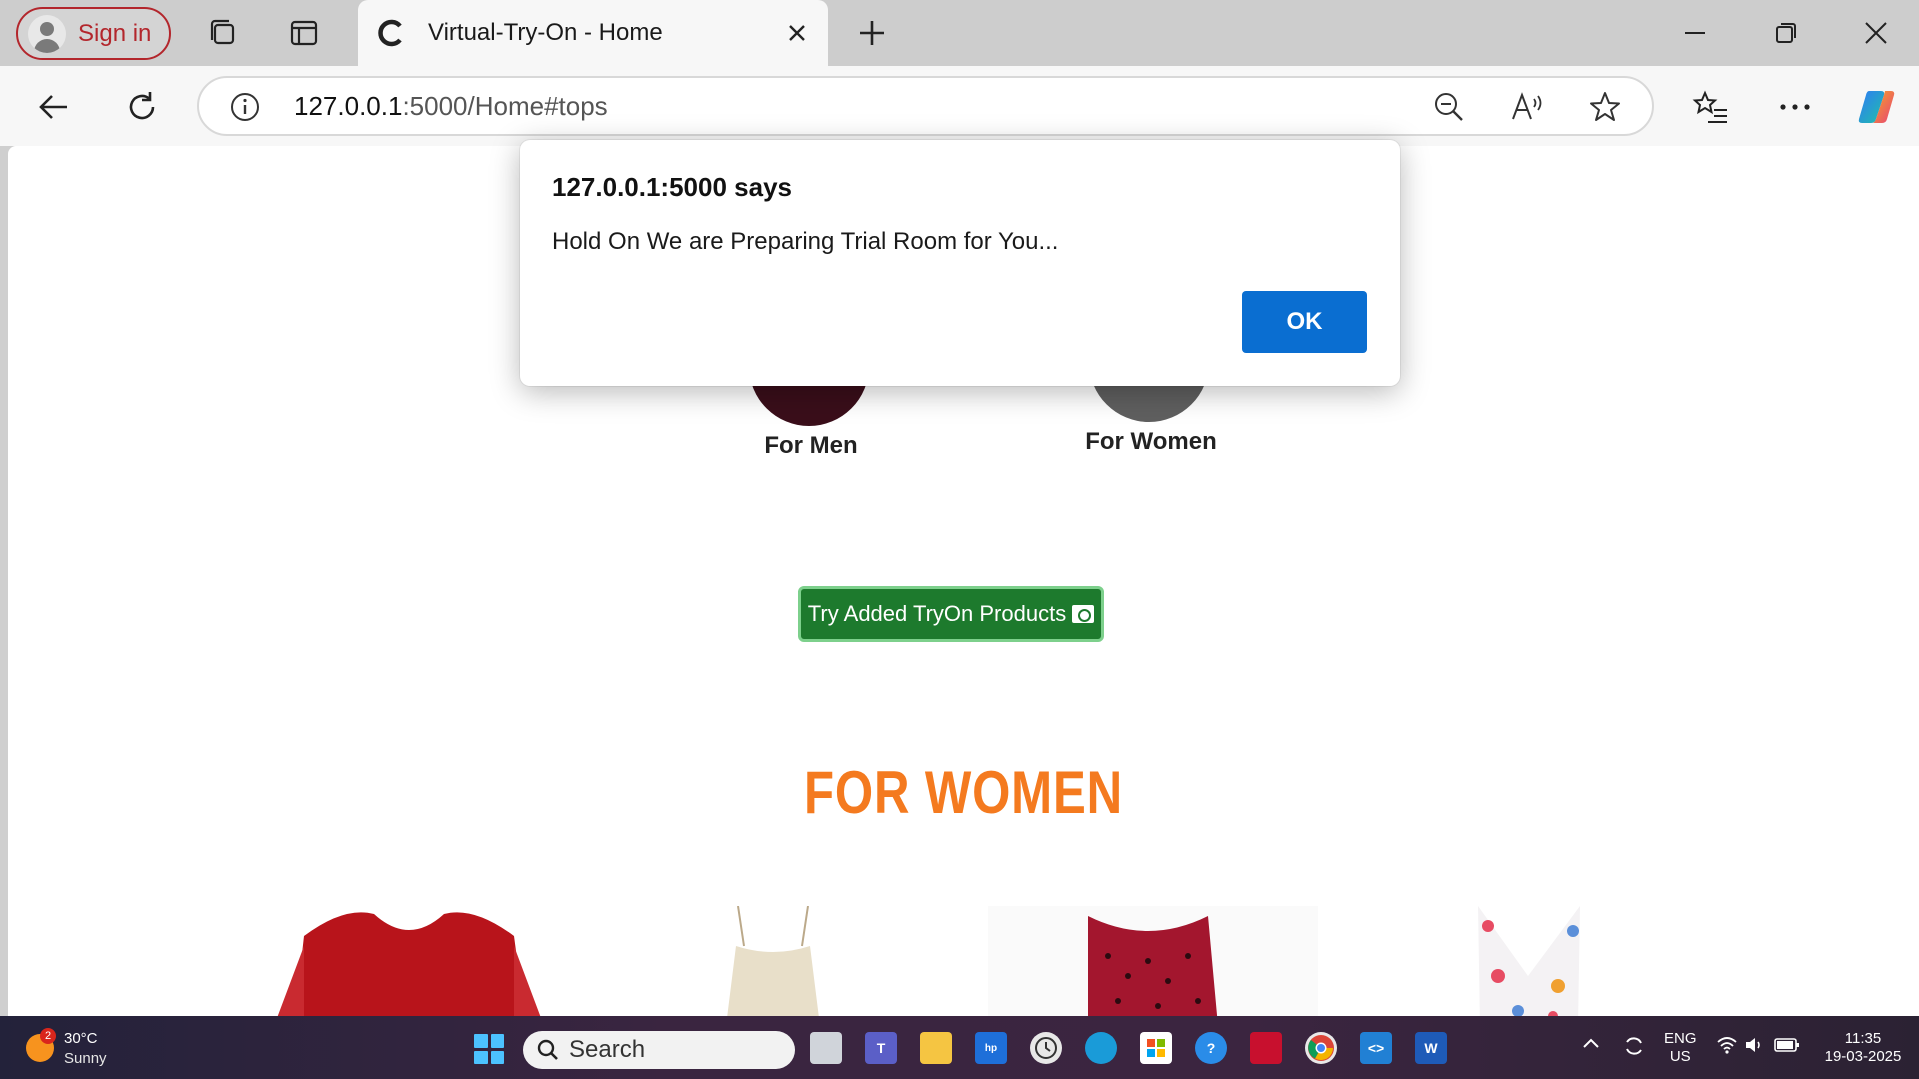 Image resolution: width=1919 pixels, height=1079 pixels. I want to click on word-icon: W, so click(1431, 1048).